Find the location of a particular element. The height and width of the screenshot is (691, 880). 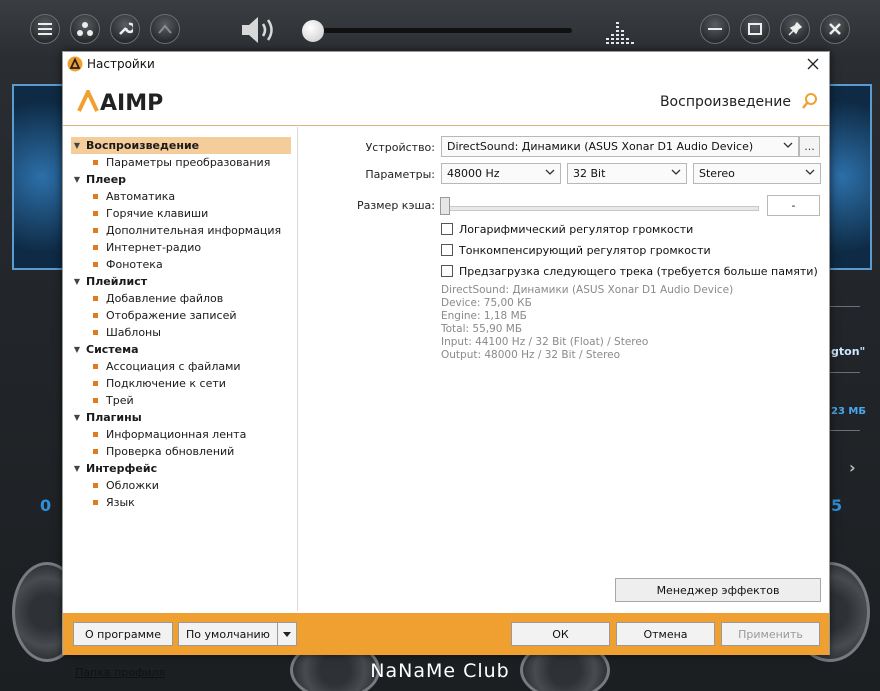

ok-button: ОК is located at coordinates (560, 634).